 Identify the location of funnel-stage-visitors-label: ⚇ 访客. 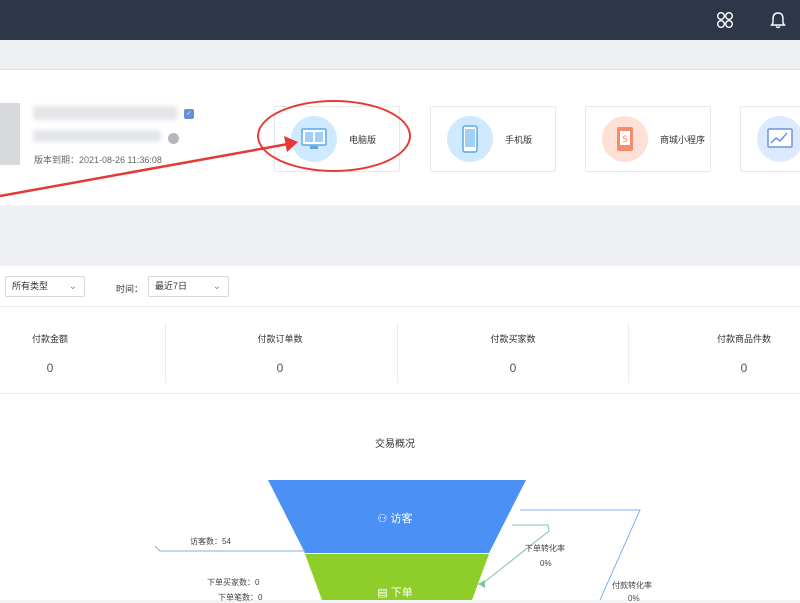
(395, 518).